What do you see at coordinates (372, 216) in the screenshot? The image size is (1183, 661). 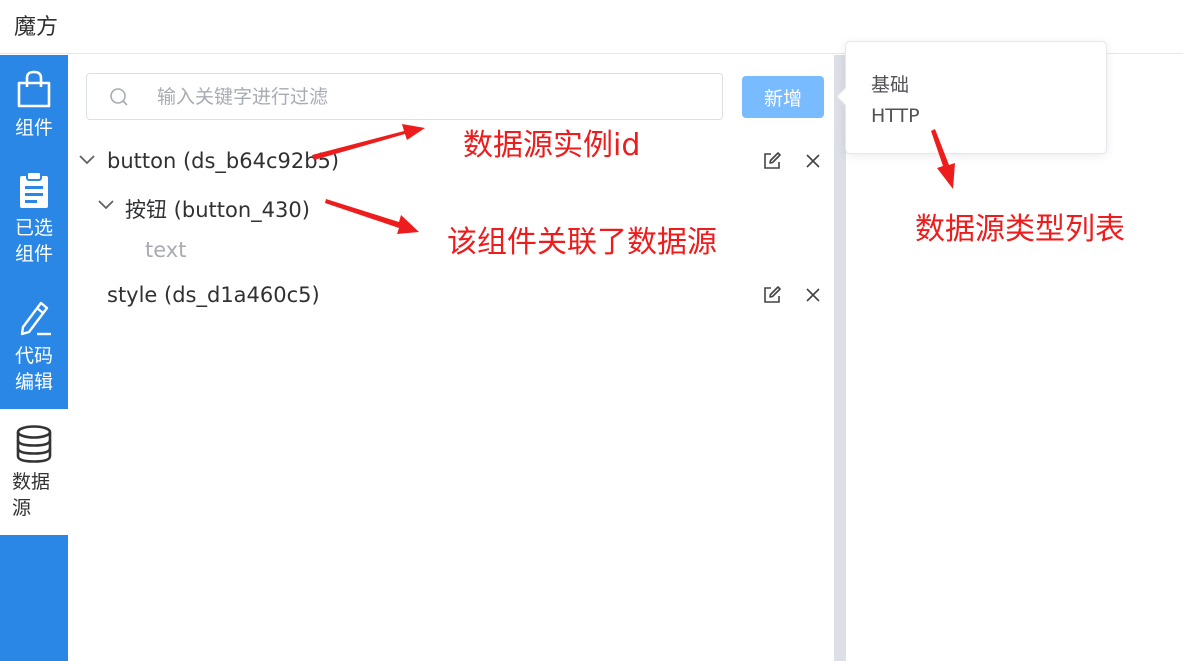 I see `annotation-arrow-component-linked` at bounding box center [372, 216].